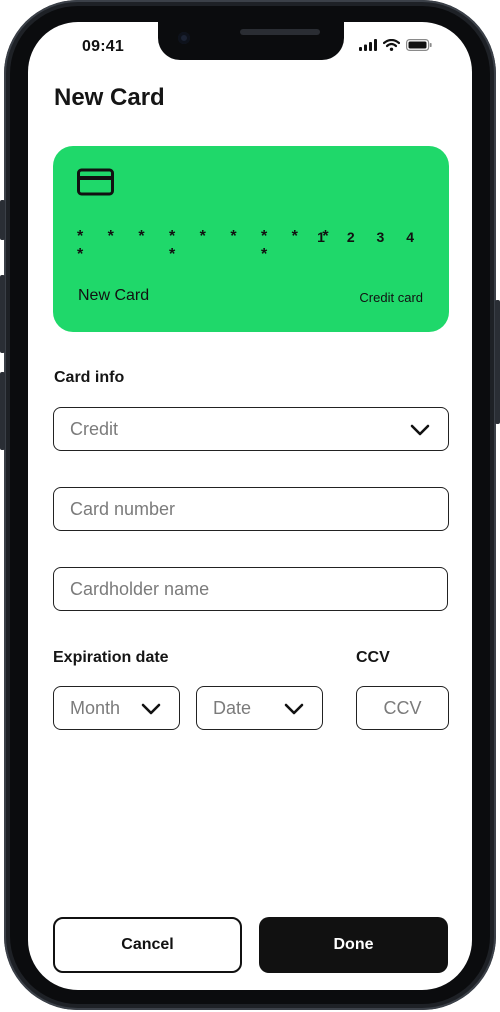 The image size is (500, 1012). I want to click on power-button, so click(497, 362).